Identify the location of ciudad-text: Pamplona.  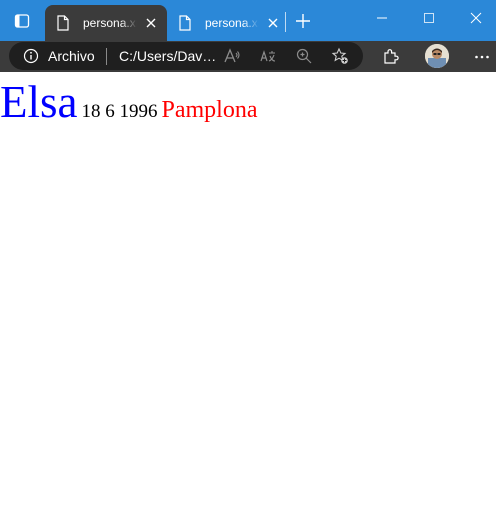
(209, 110).